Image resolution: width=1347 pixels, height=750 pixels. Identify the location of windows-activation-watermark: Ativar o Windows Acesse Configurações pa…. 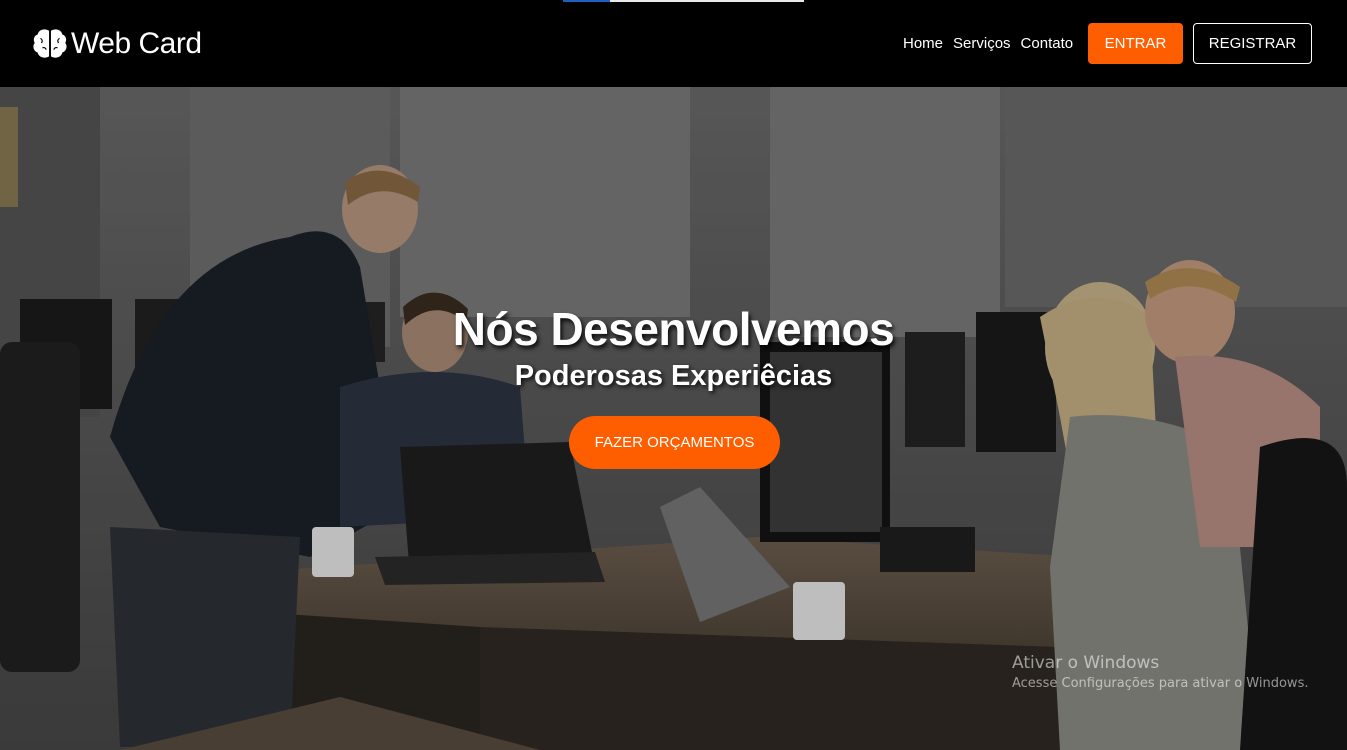
(1160, 673).